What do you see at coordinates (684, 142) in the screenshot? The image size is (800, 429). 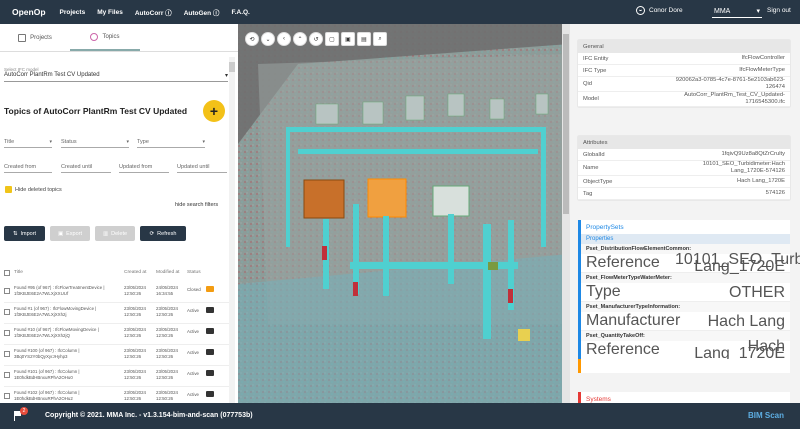 I see `attributes-header: Attributes` at bounding box center [684, 142].